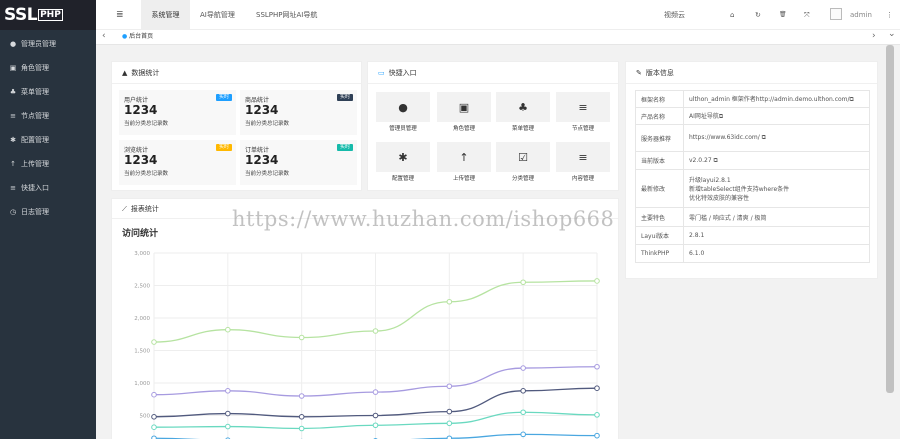 Image resolution: width=900 pixels, height=439 pixels. I want to click on stat-card-order: 订单统计 实时 1234 当前分类总记录数, so click(298, 162).